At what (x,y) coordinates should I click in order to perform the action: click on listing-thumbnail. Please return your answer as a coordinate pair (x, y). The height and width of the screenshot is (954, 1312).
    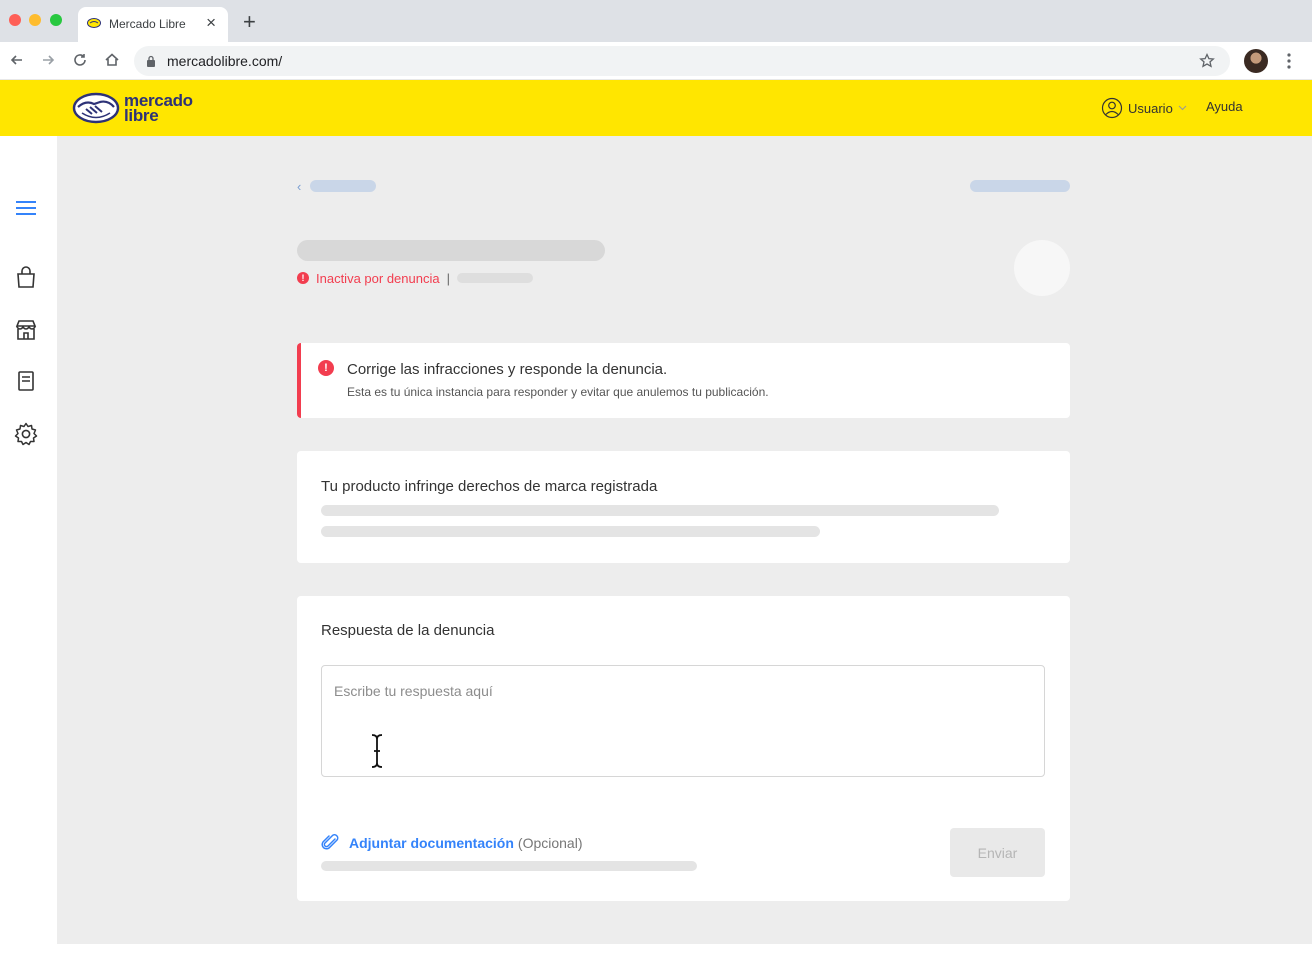
    Looking at the image, I should click on (1042, 268).